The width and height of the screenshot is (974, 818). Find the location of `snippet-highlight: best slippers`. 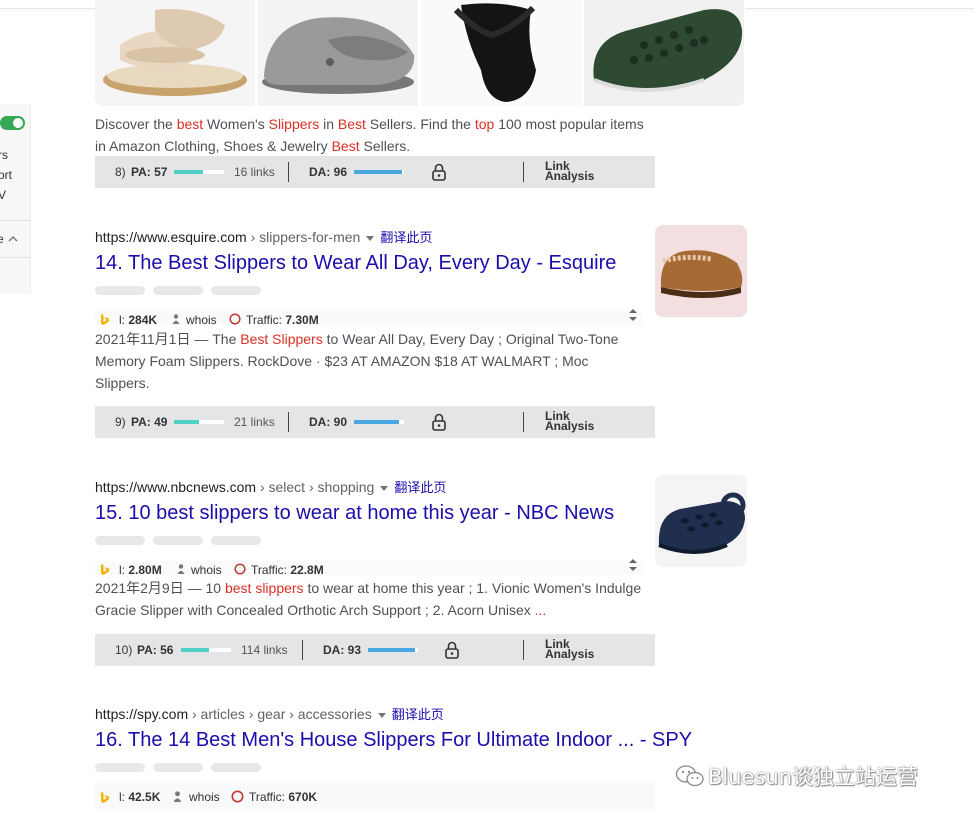

snippet-highlight: best slippers is located at coordinates (264, 588).